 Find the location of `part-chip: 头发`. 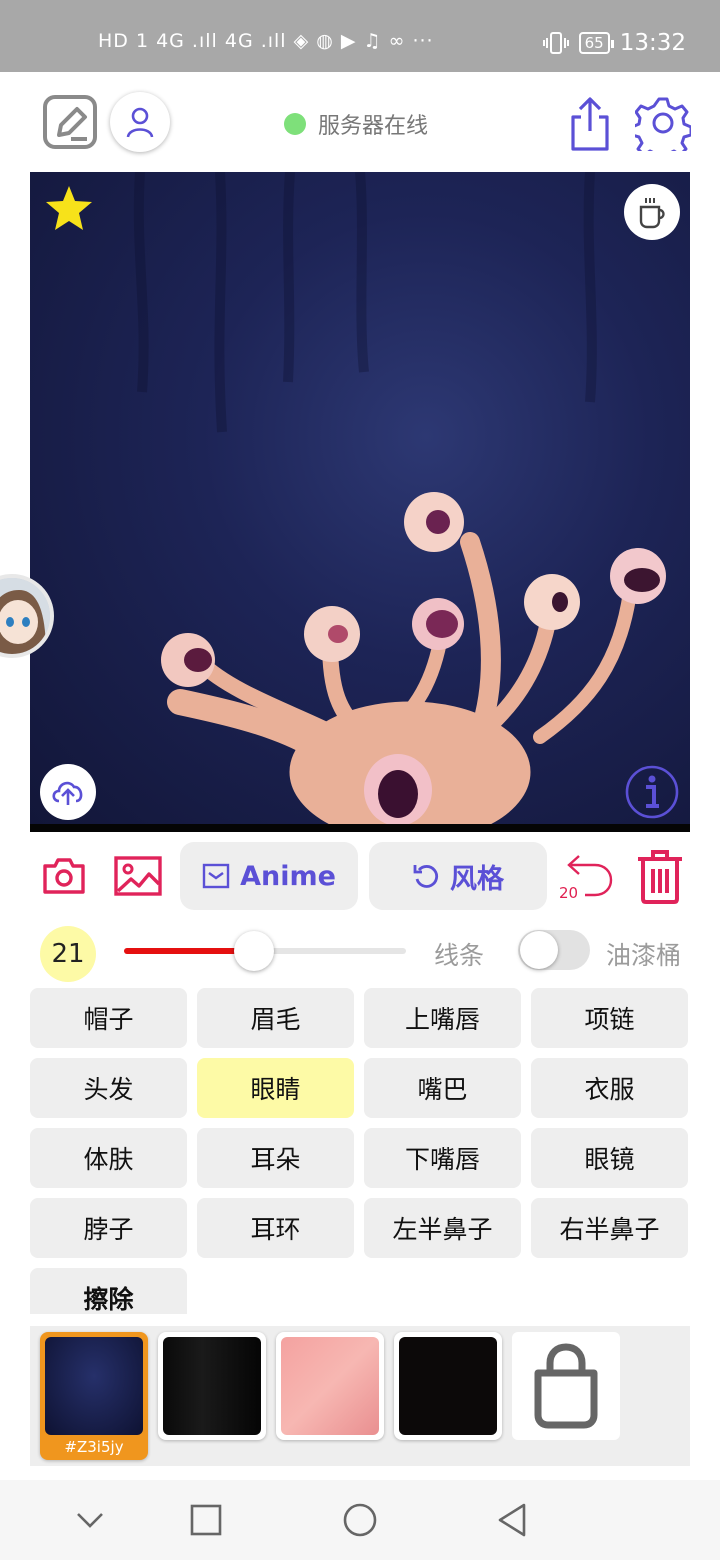

part-chip: 头发 is located at coordinates (108, 1088).